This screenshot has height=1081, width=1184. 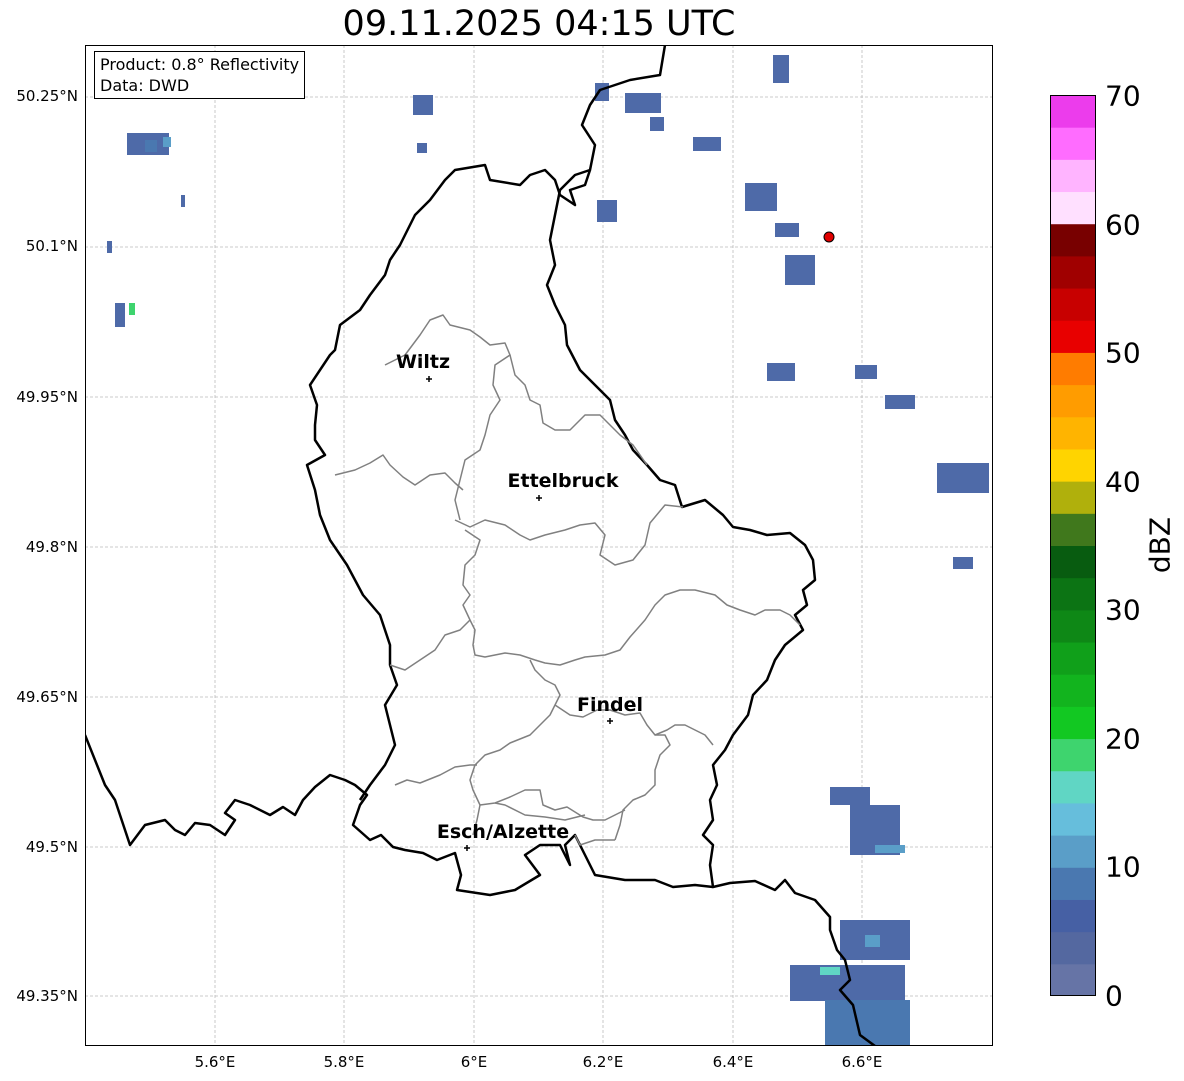 What do you see at coordinates (1123, 225) in the screenshot?
I see `colorbar-tick-label: 60` at bounding box center [1123, 225].